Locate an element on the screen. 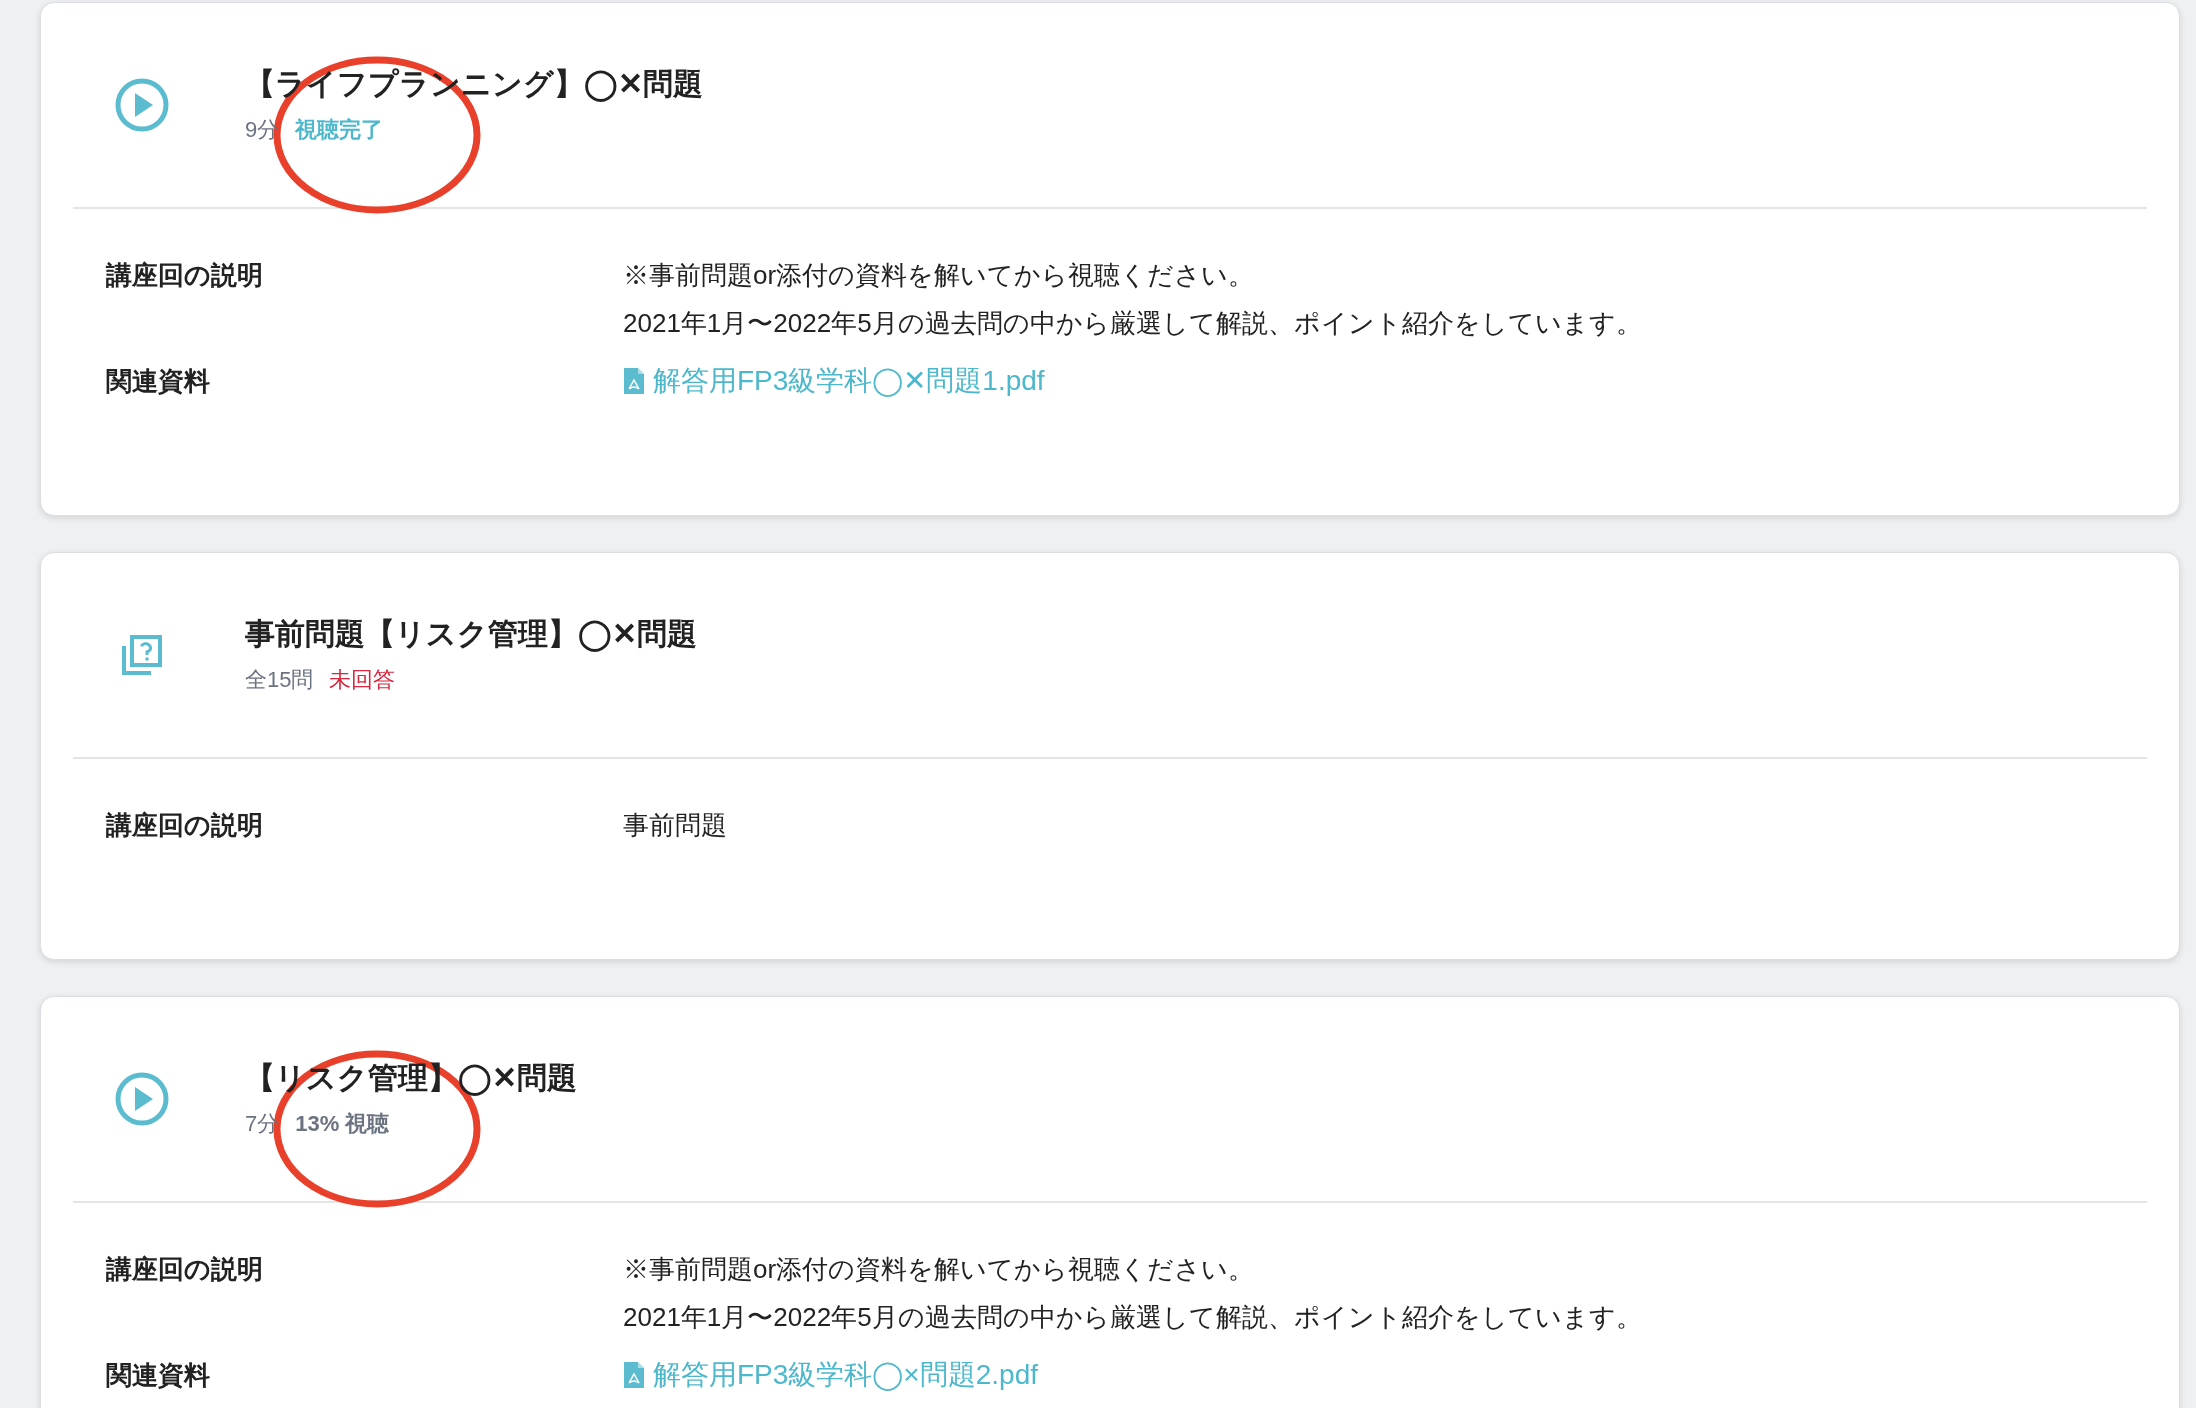 The width and height of the screenshot is (2196, 1408). description-text: 事前問題 is located at coordinates (675, 825).